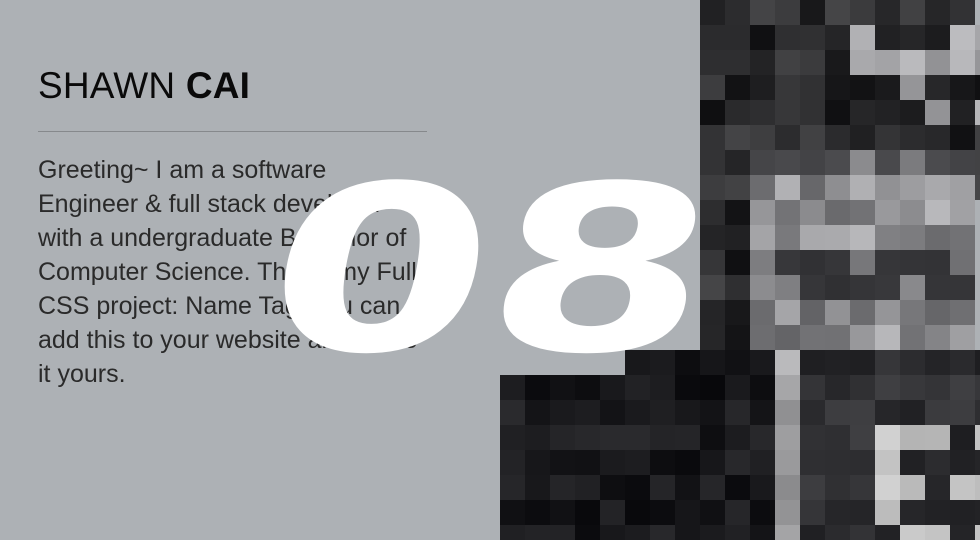  Describe the element at coordinates (107, 85) in the screenshot. I see `first-name: SHAWN` at that location.